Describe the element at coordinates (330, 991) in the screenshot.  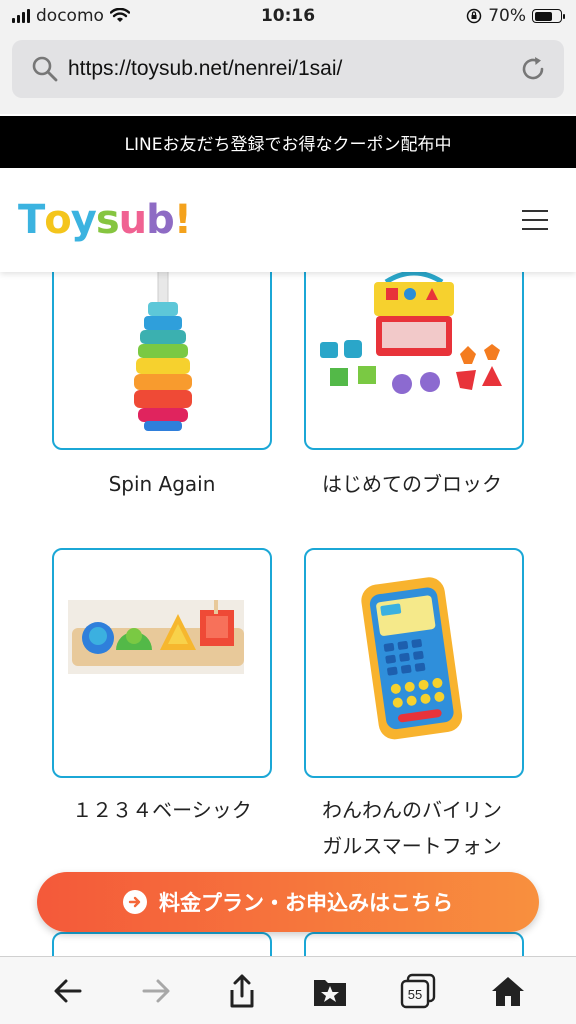
I see `bookmarks-icon` at that location.